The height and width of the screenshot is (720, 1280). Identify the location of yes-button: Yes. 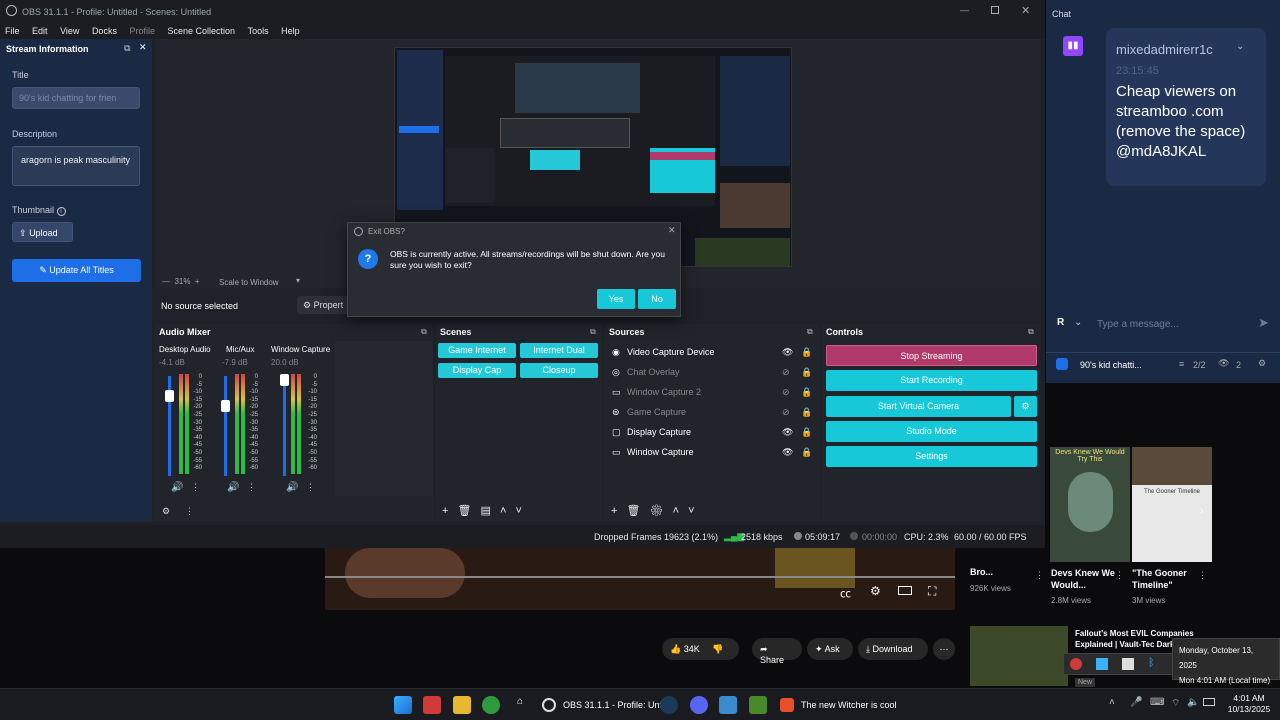
(616, 299).